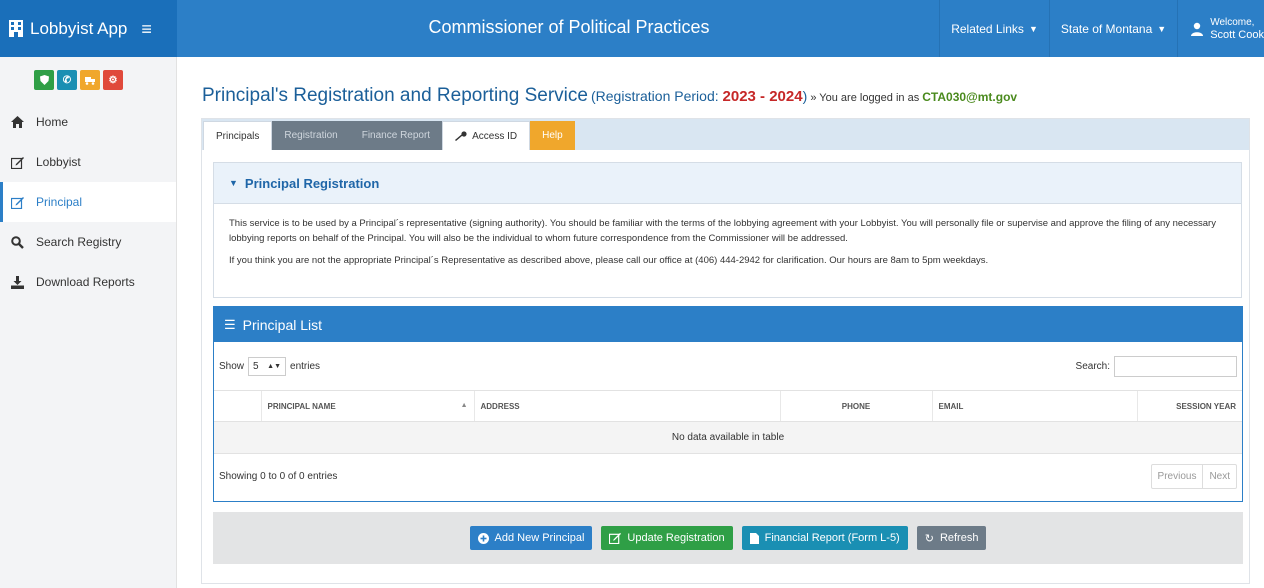  What do you see at coordinates (539, 538) in the screenshot?
I see `button-label: Add New Principal` at bounding box center [539, 538].